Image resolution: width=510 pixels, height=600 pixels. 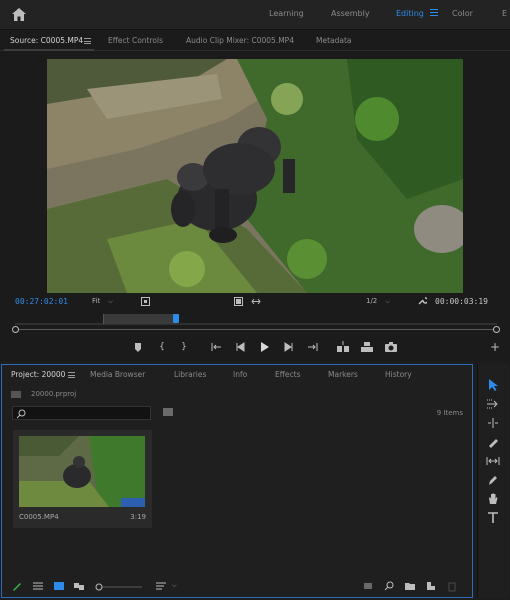 I want to click on pen-tool-icon, so click(x=493, y=480).